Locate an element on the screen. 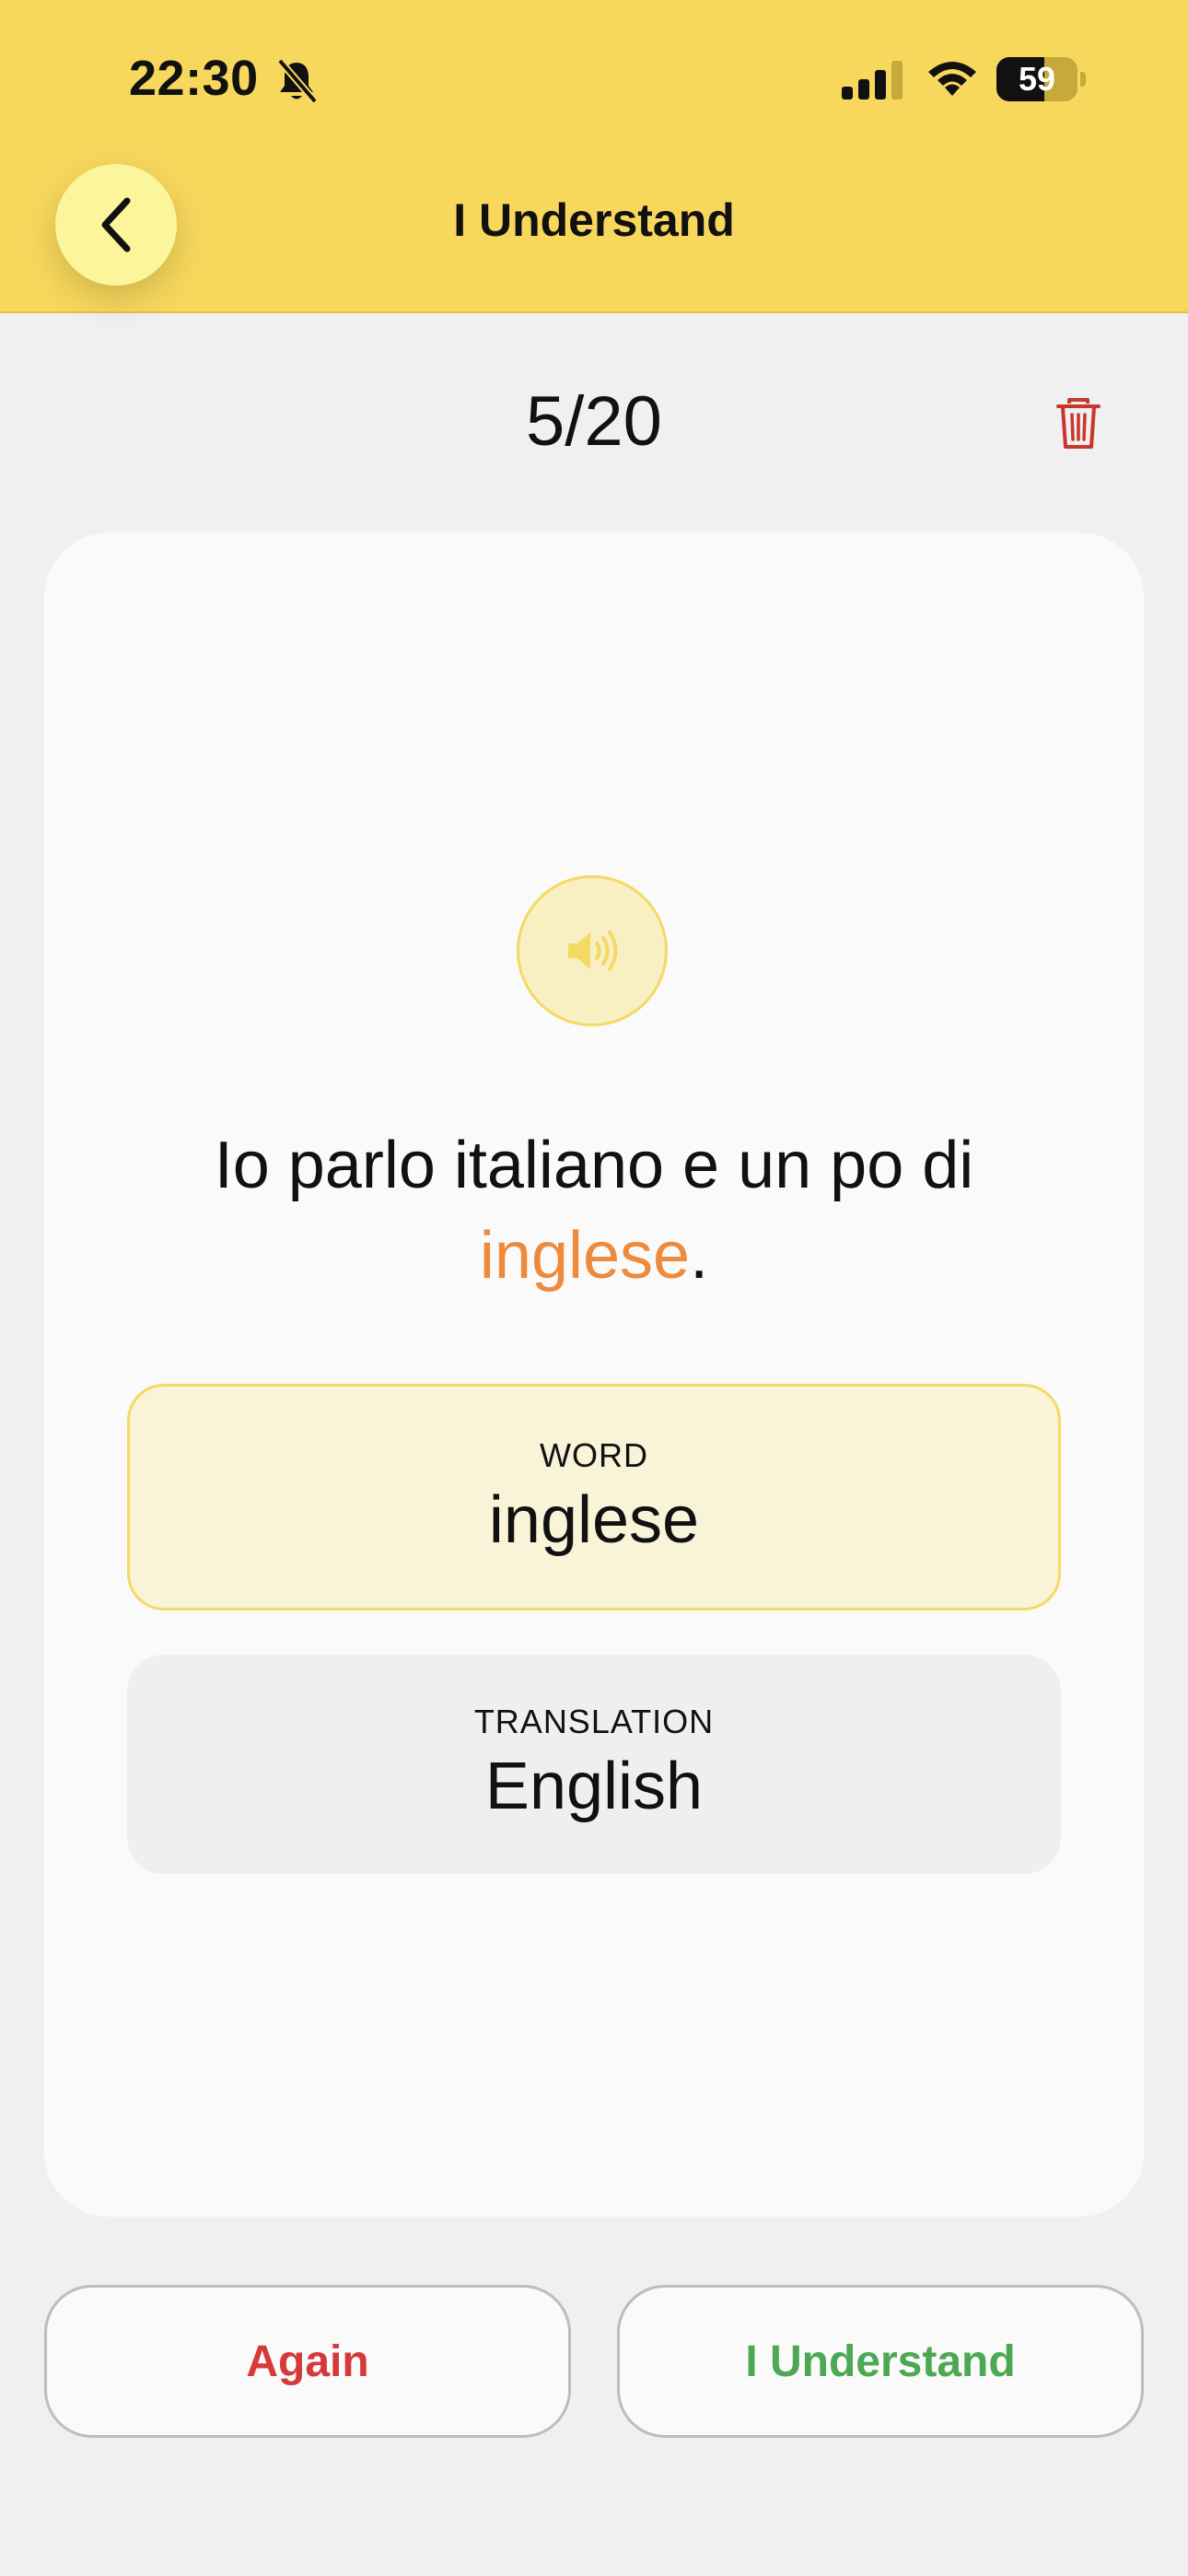 The width and height of the screenshot is (1188, 2576). translation-value: English is located at coordinates (594, 1787).